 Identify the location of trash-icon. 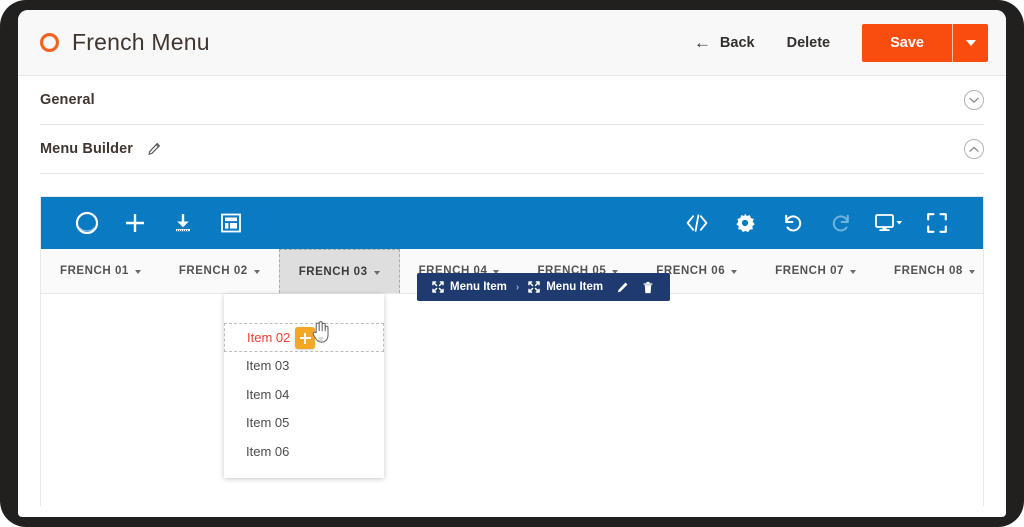
(648, 287).